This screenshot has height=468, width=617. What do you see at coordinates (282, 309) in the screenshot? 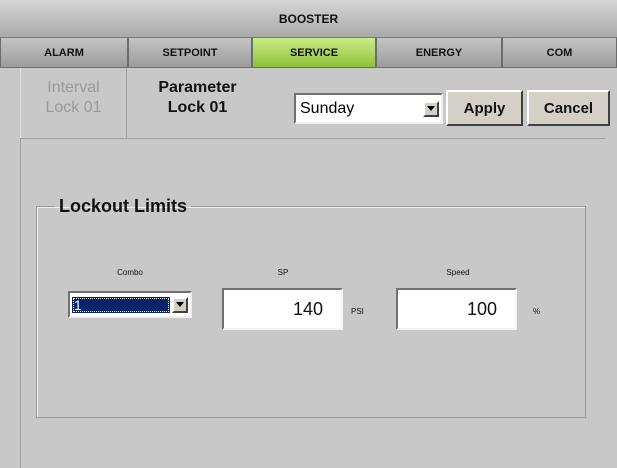
I see `sp-input: 140` at bounding box center [282, 309].